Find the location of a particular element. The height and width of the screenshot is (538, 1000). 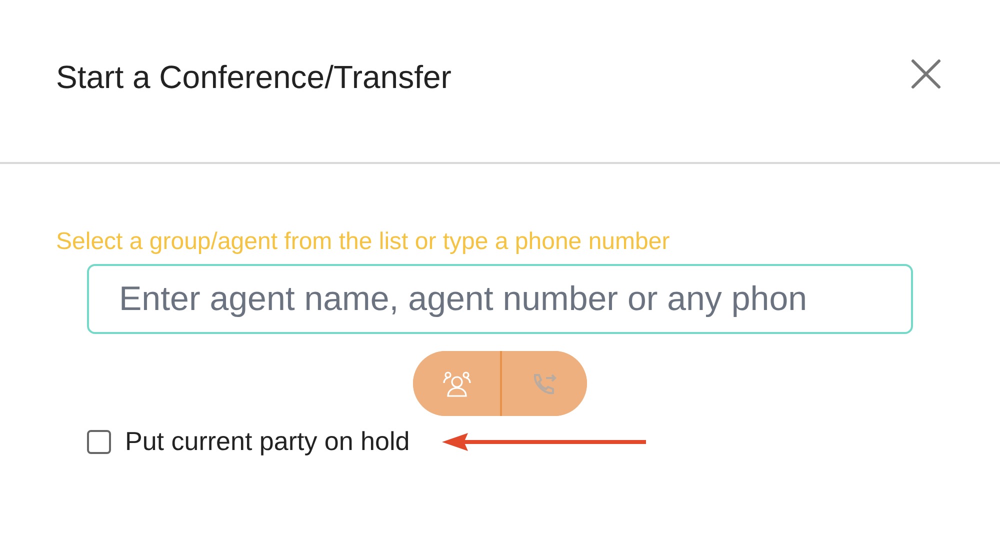

close-button is located at coordinates (926, 74).